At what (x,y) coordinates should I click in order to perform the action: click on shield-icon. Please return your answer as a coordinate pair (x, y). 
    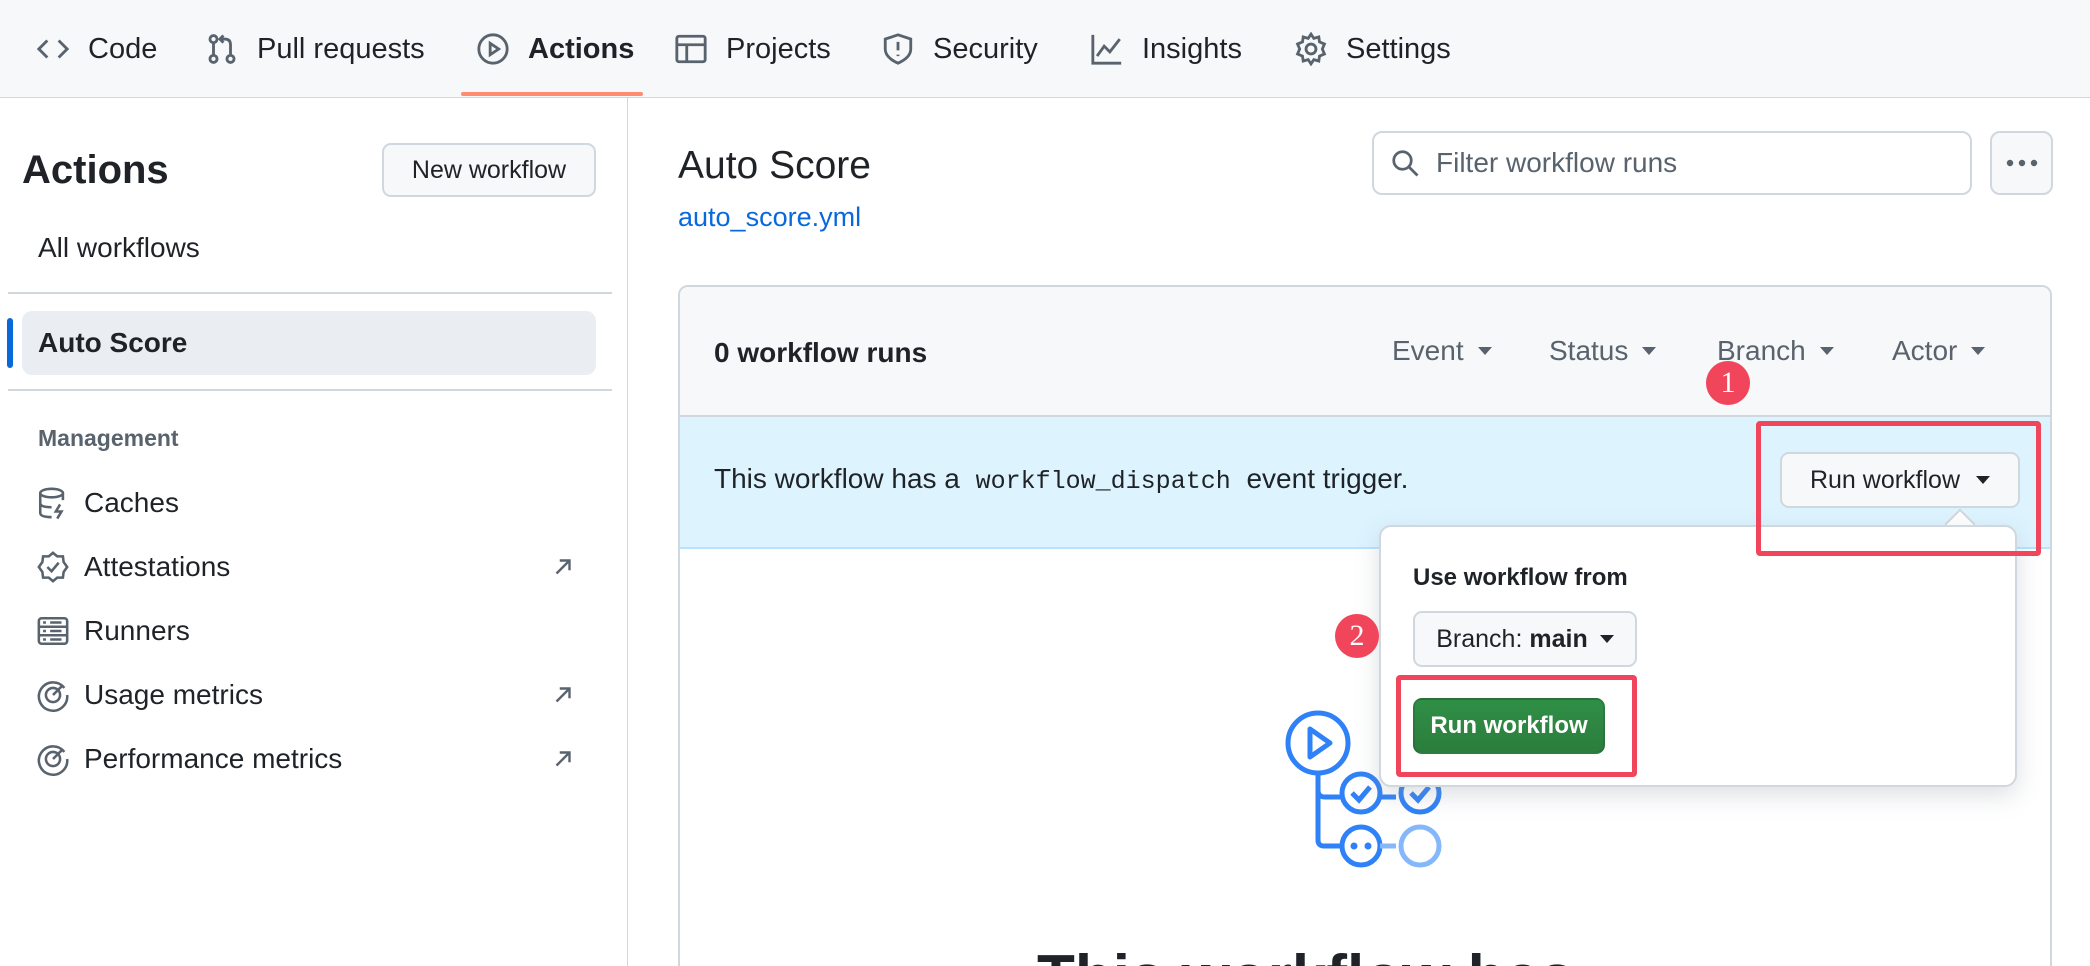
    Looking at the image, I should click on (898, 49).